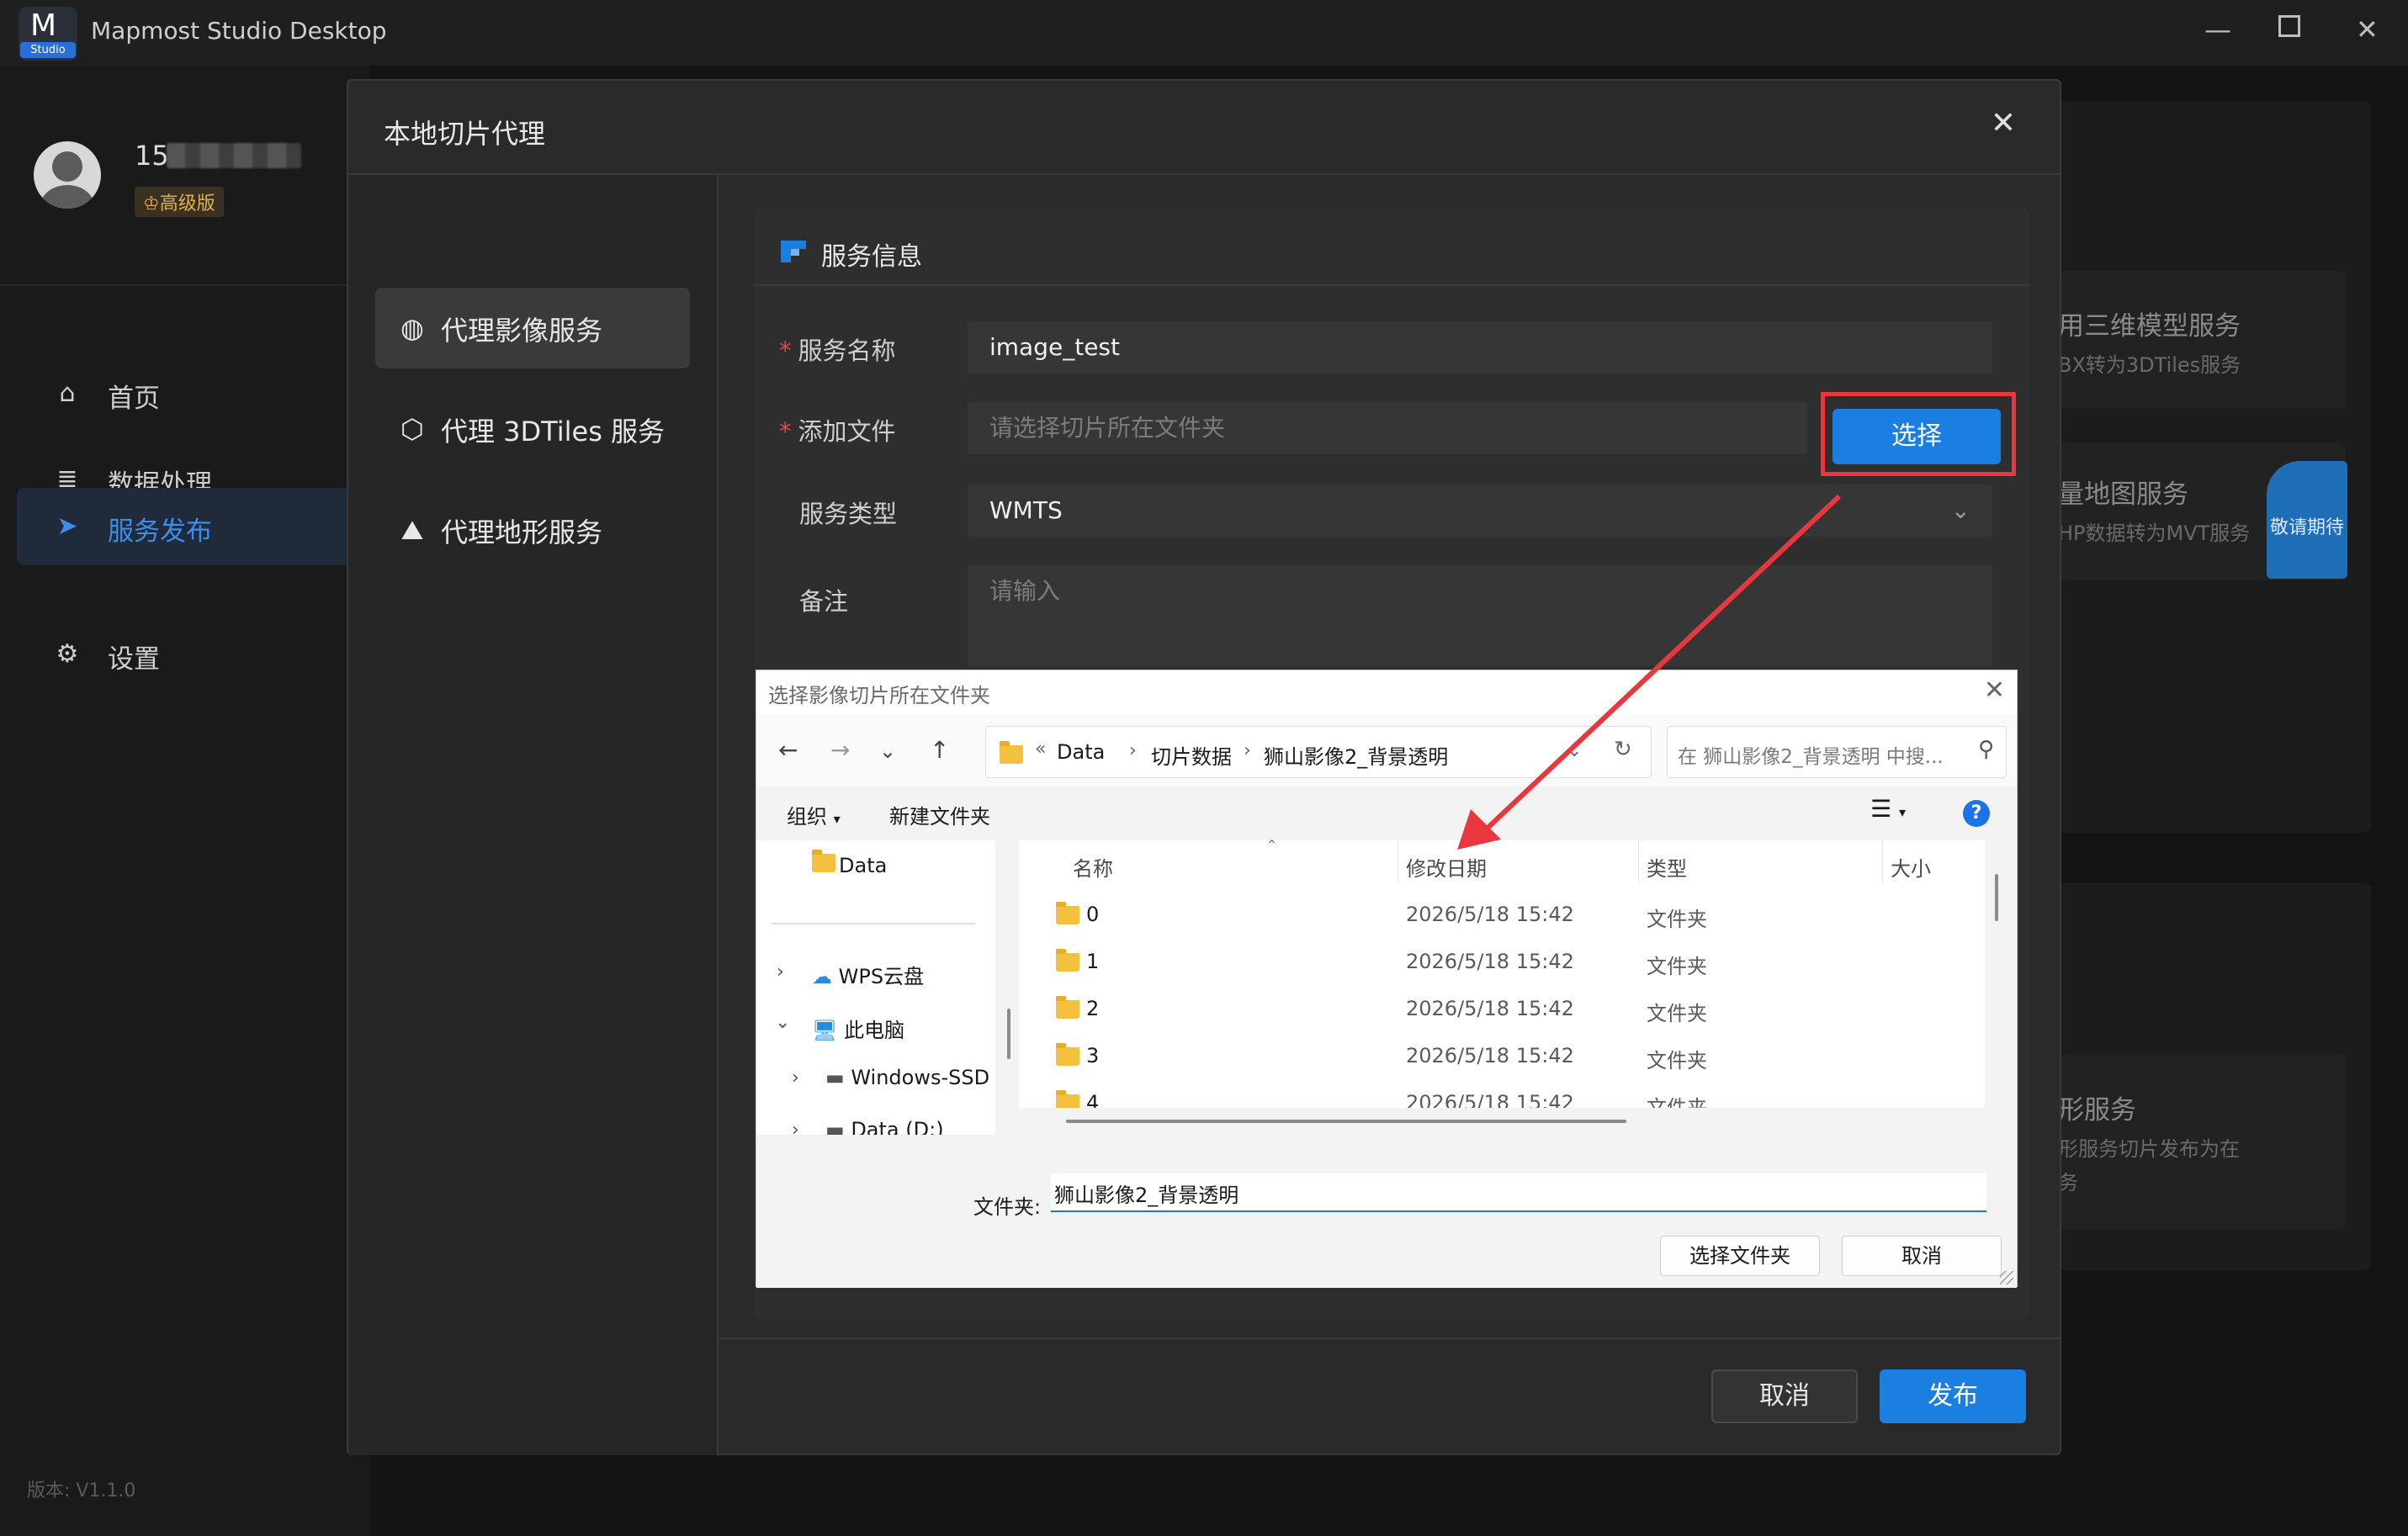 The width and height of the screenshot is (2408, 1536). Describe the element at coordinates (67, 526) in the screenshot. I see `send-icon: ➤` at that location.